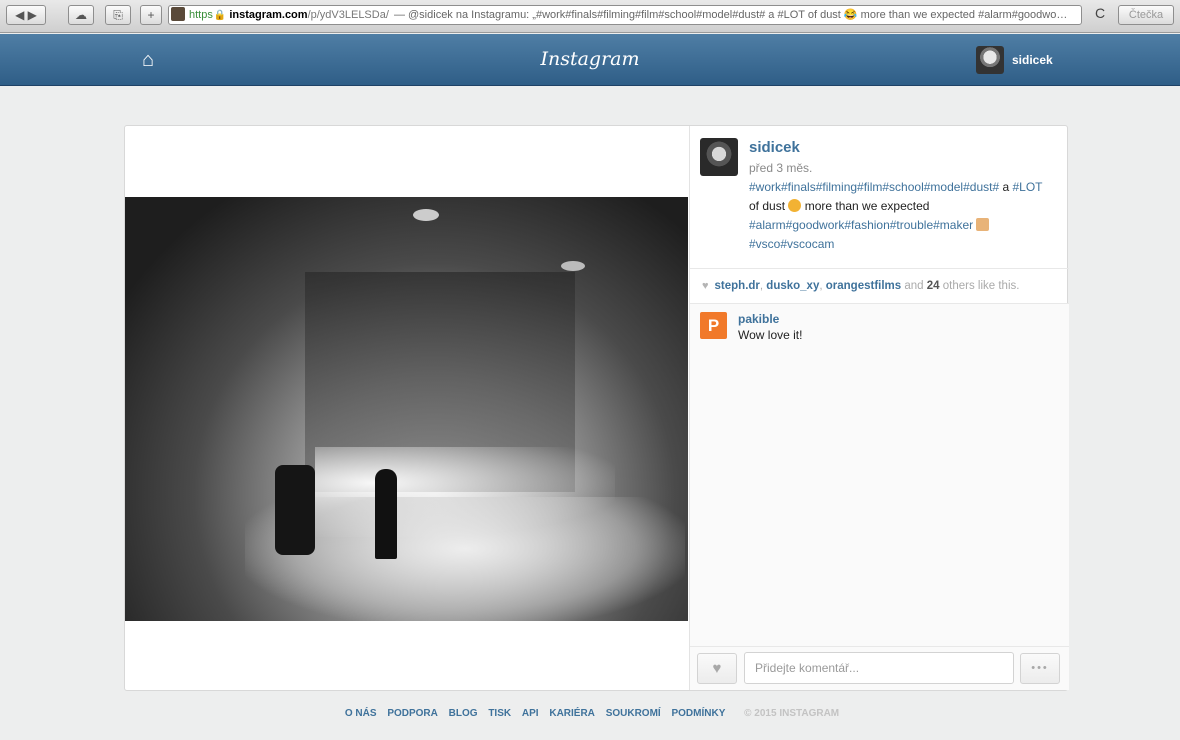 Image resolution: width=1180 pixels, height=740 pixels. I want to click on caption-hashtags: #alarm#goodwork#fashion#trouble#maker, so click(861, 225).